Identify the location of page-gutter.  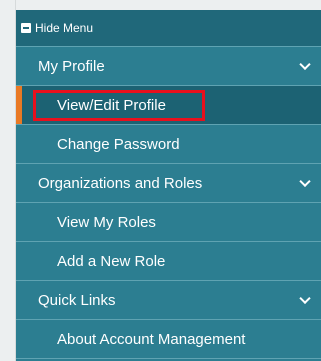
(8, 180).